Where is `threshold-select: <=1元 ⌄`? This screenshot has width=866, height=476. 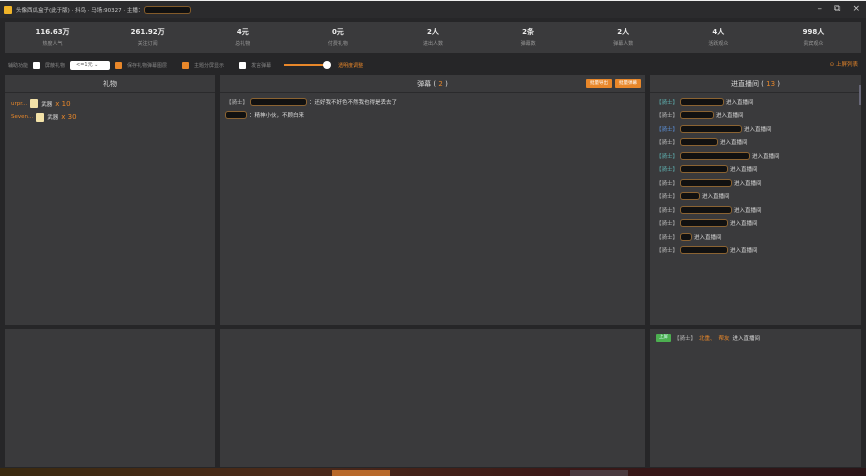
threshold-select: <=1元 ⌄ is located at coordinates (90, 65).